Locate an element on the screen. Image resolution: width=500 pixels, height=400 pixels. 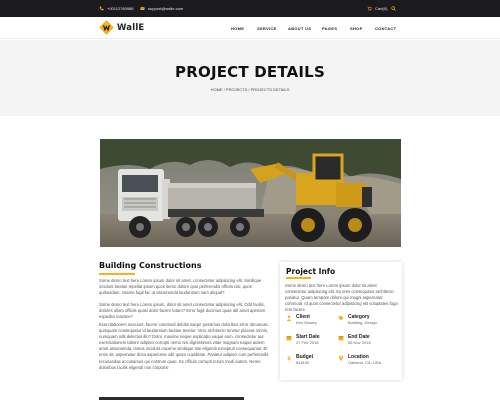
top-email: support@walle.com is located at coordinates (161, 8).